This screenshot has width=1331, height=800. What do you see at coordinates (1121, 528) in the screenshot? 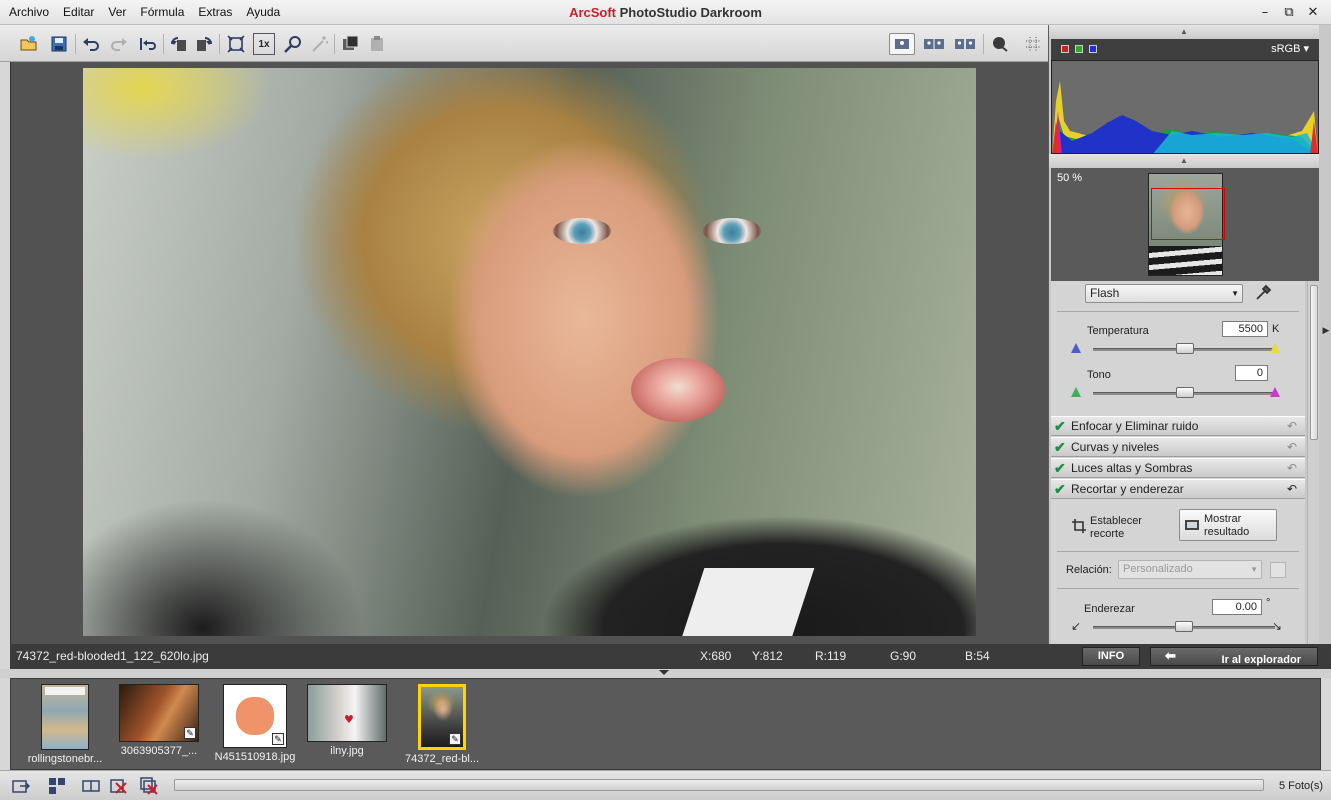
I see `set-crop-button: Establecer recorte` at bounding box center [1121, 528].